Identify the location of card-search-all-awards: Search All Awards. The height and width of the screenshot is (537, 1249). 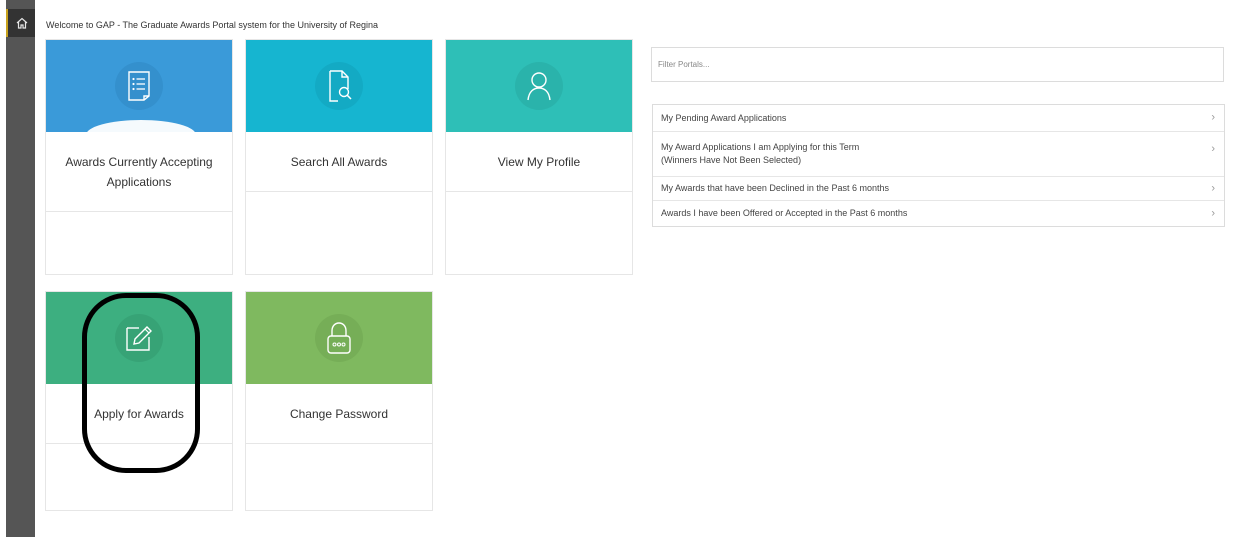
(339, 157).